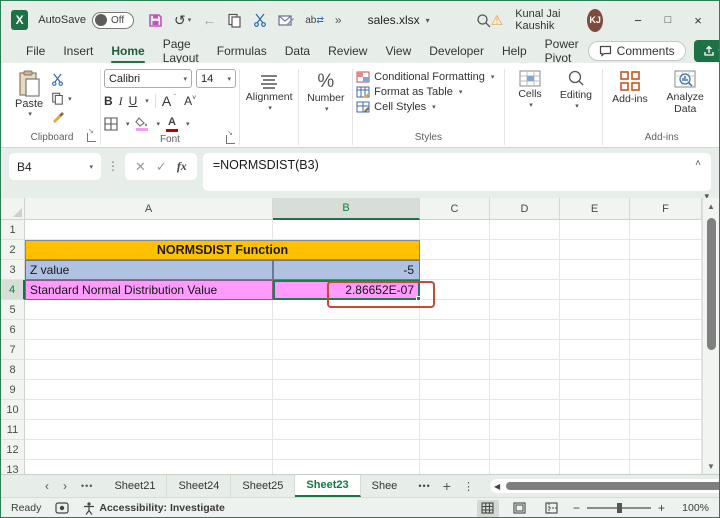 This screenshot has width=720, height=518. I want to click on cell-c5, so click(455, 310).